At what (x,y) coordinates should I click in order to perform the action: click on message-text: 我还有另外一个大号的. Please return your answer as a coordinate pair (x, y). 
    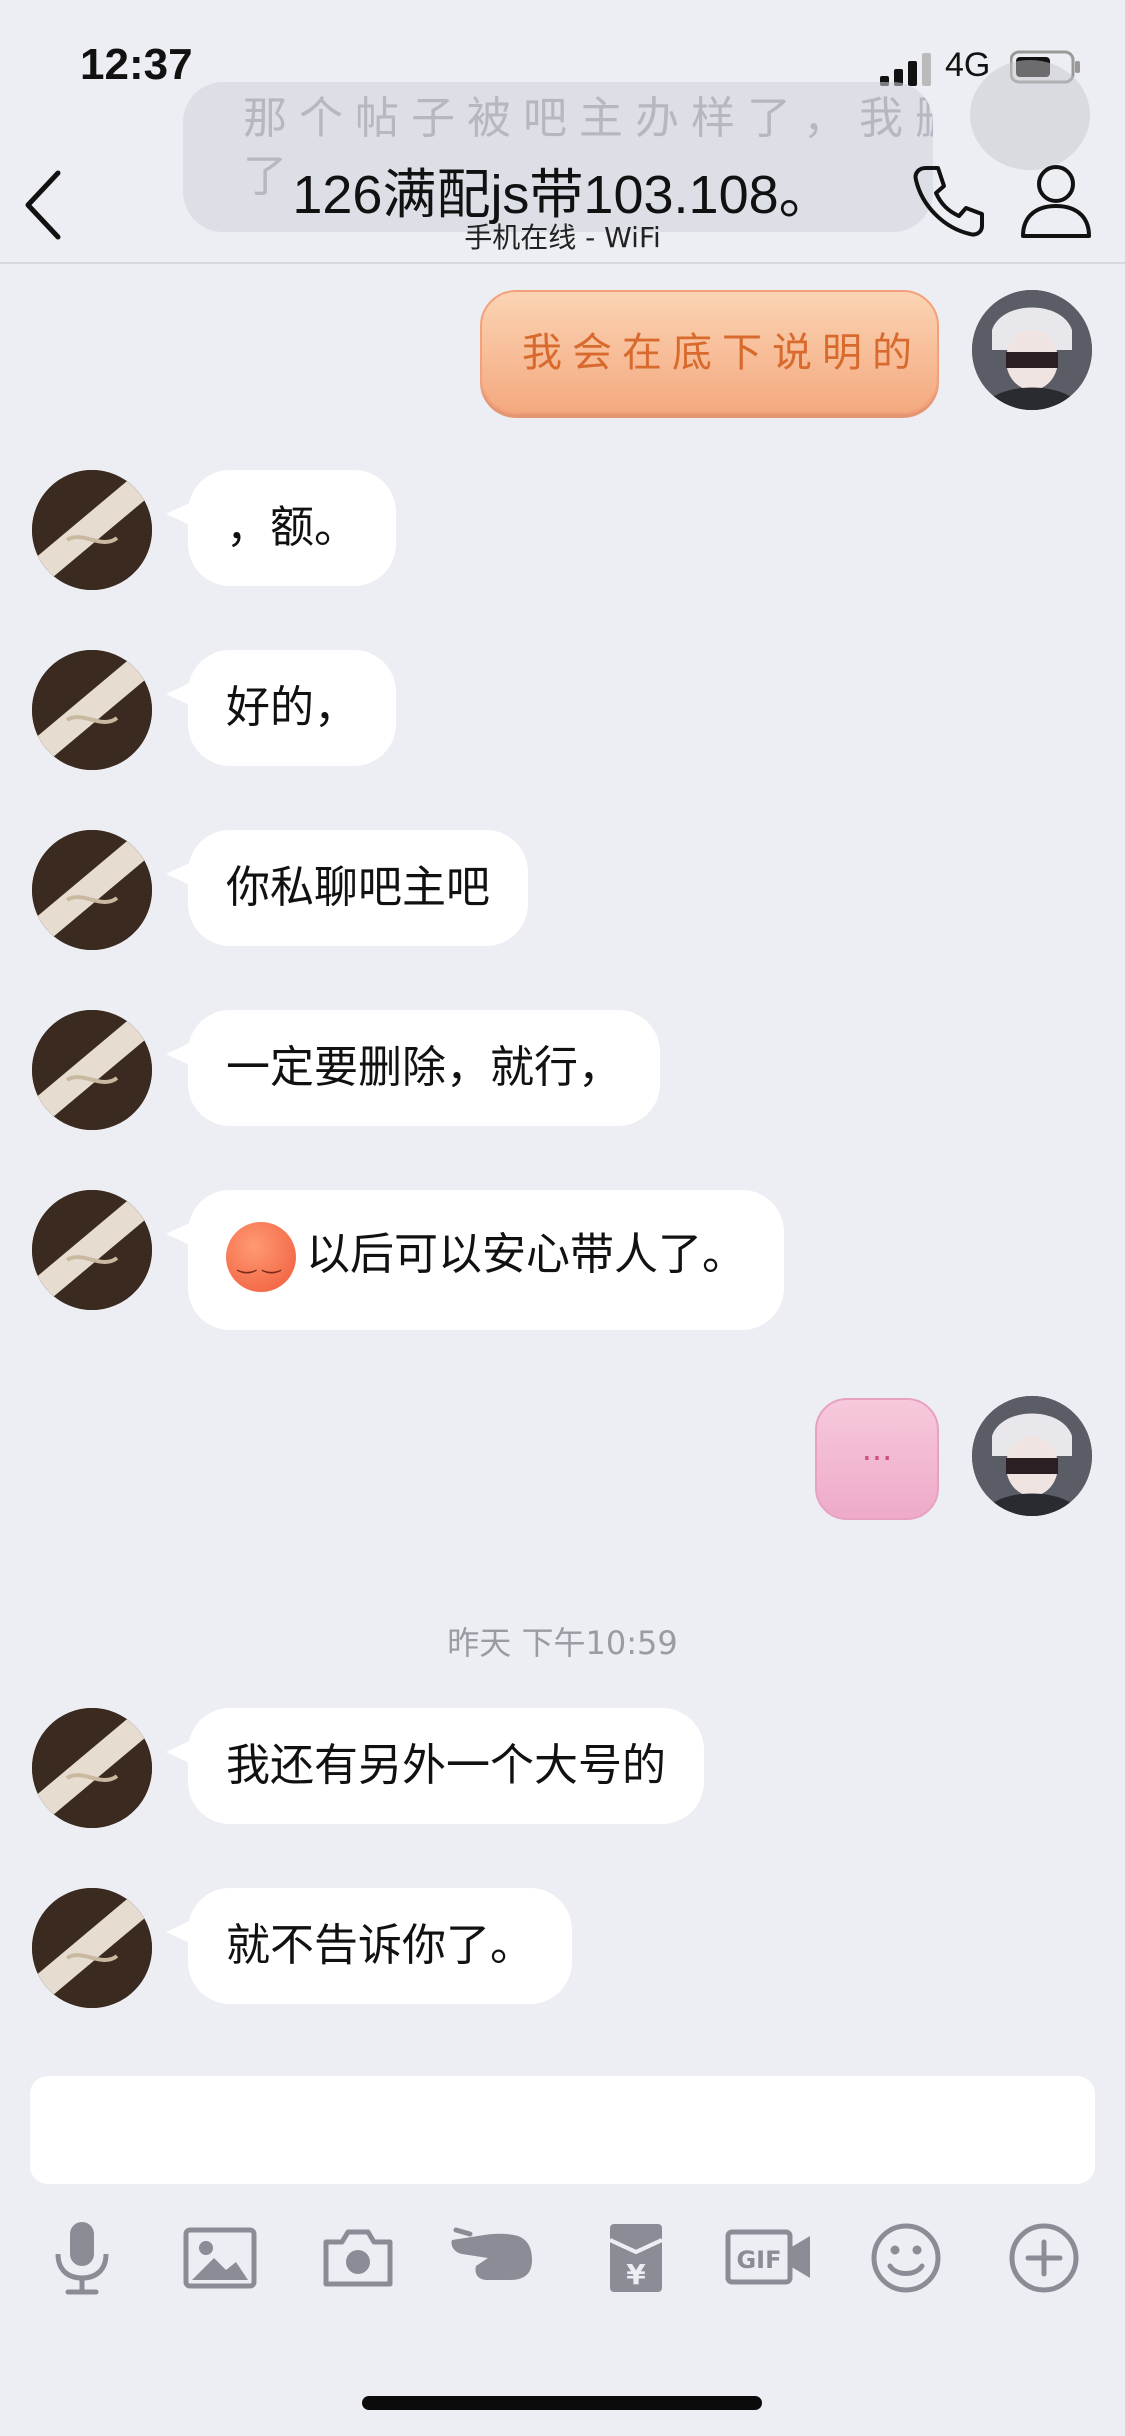
    Looking at the image, I should click on (446, 1765).